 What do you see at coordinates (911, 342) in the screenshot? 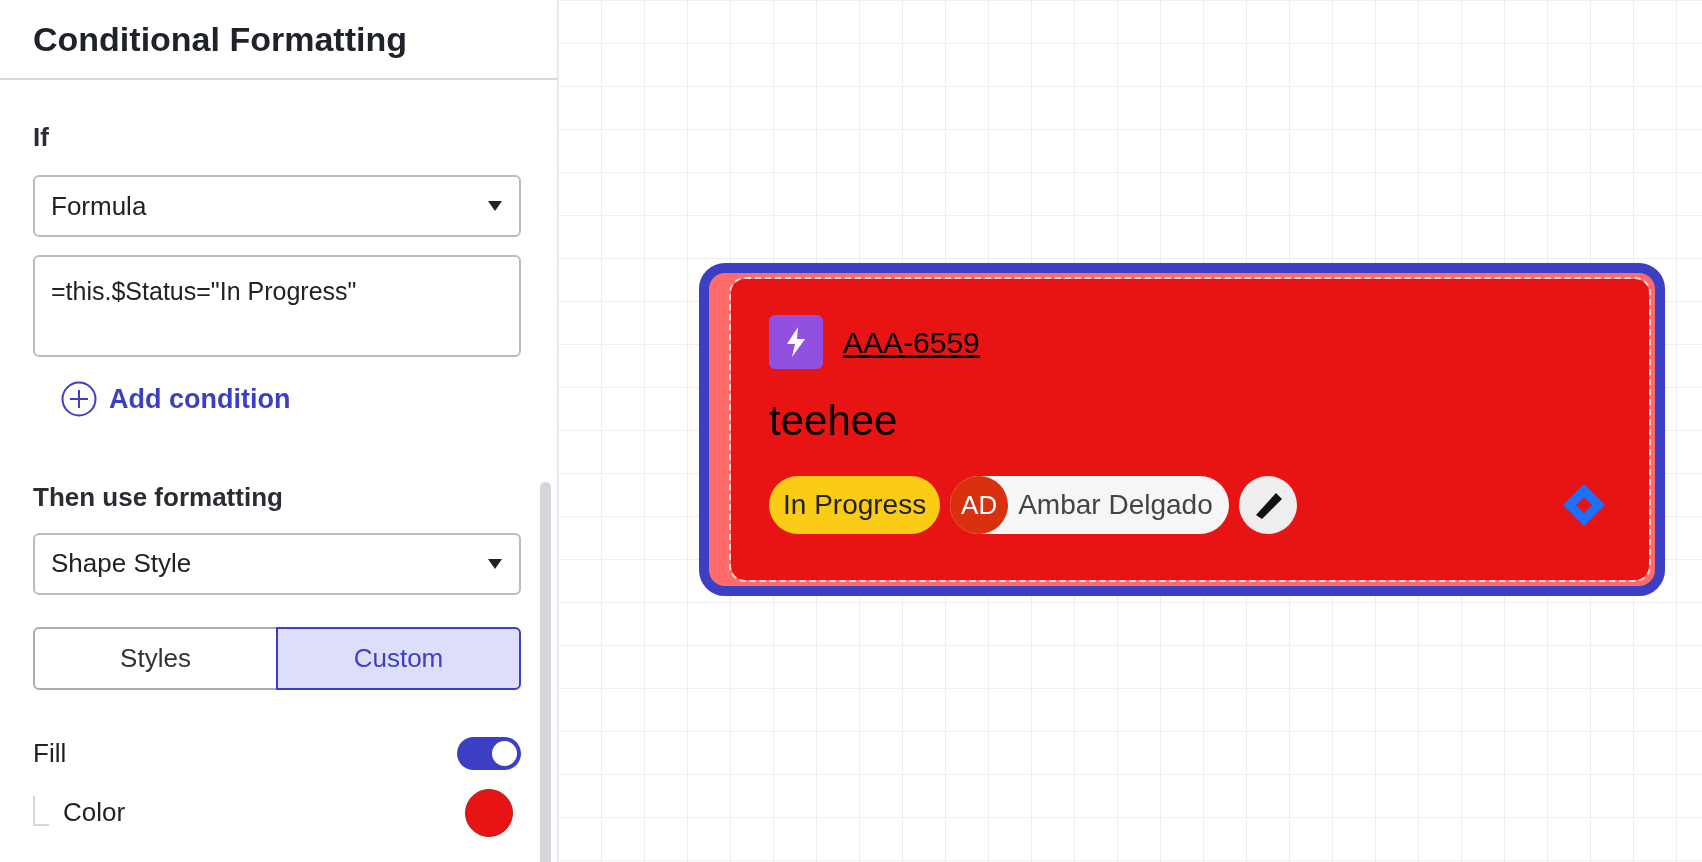
I see `issue-key-link: AAA-6559` at bounding box center [911, 342].